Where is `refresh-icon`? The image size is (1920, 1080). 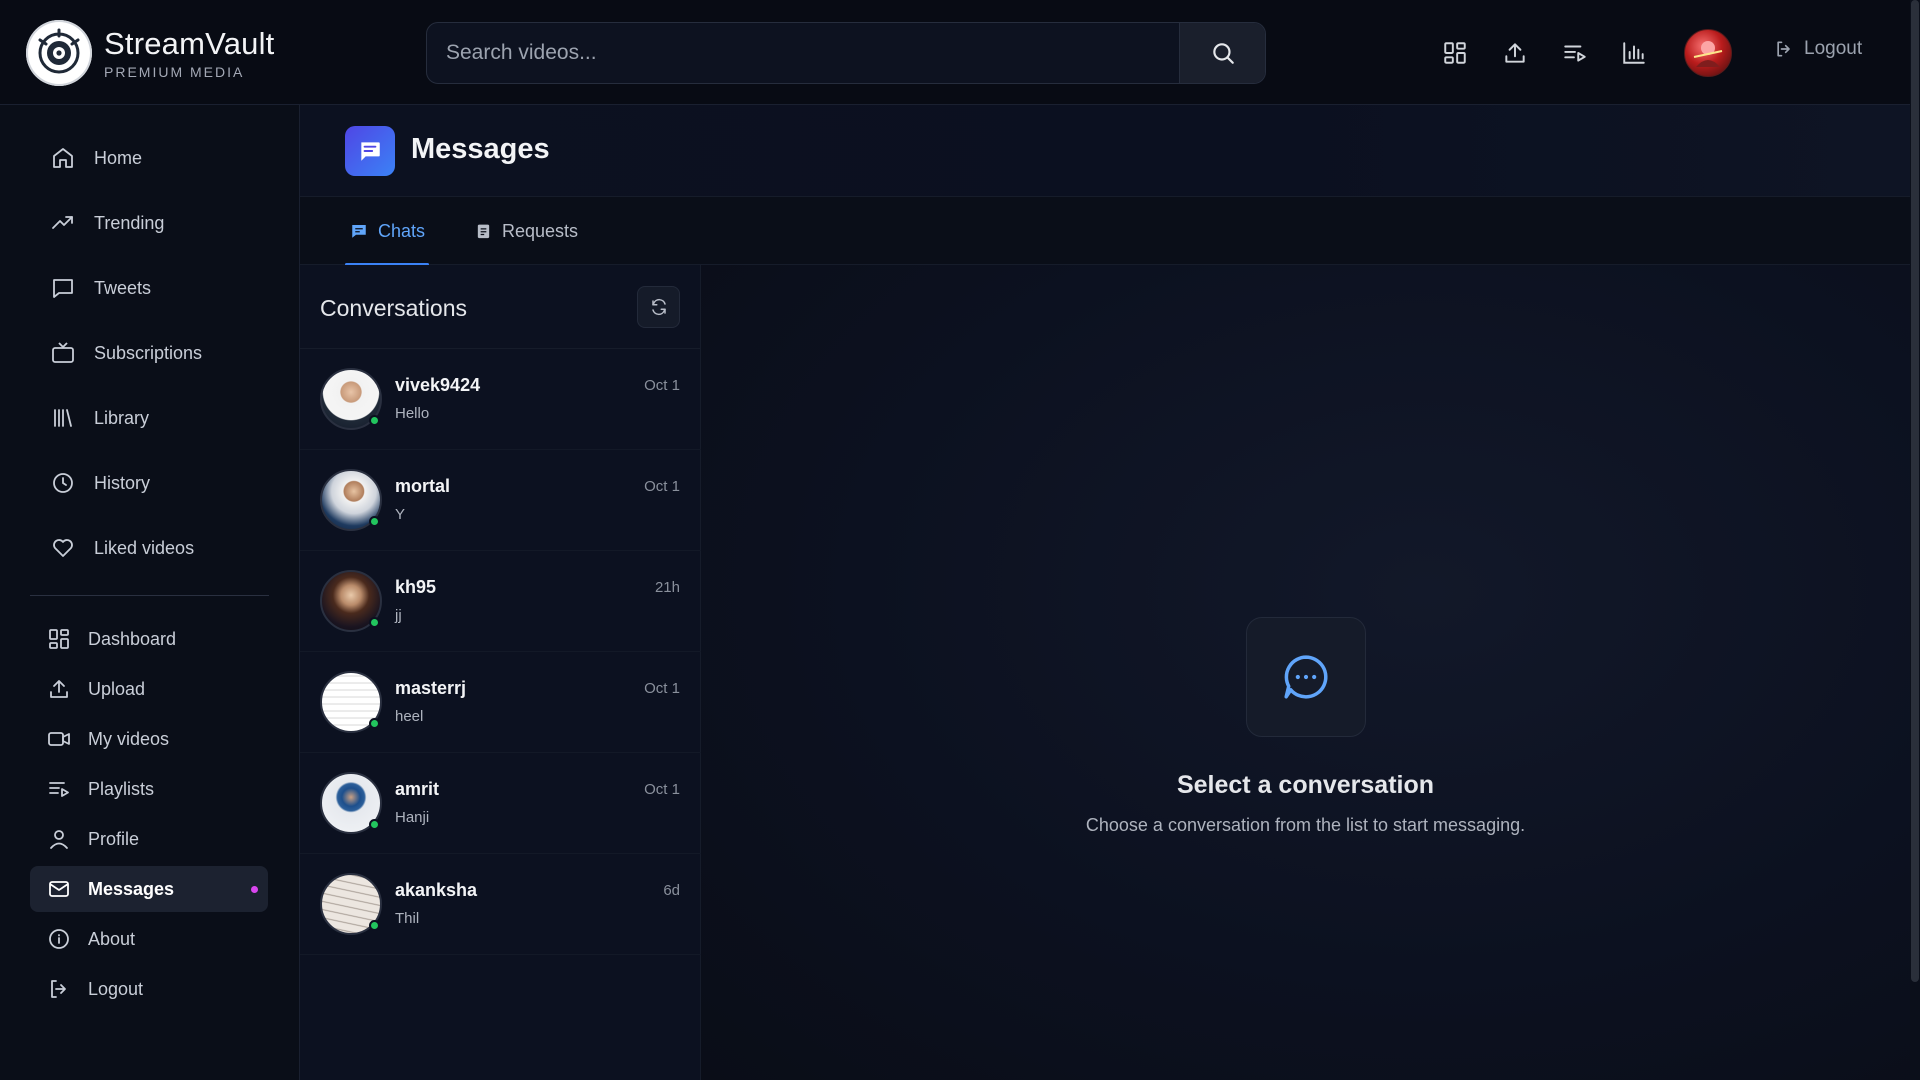
refresh-icon is located at coordinates (658, 307).